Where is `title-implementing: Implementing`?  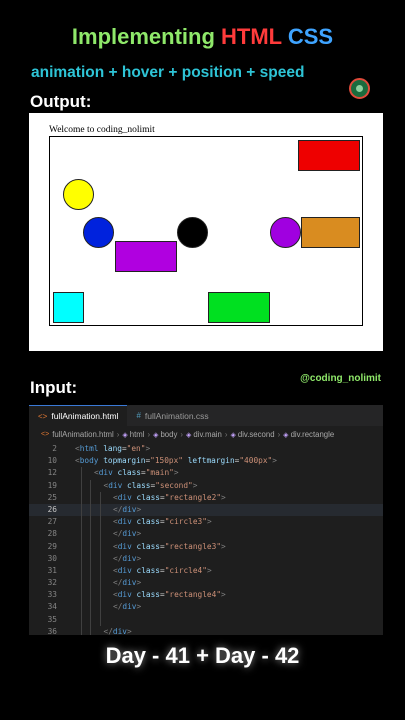
title-implementing: Implementing is located at coordinates (143, 36).